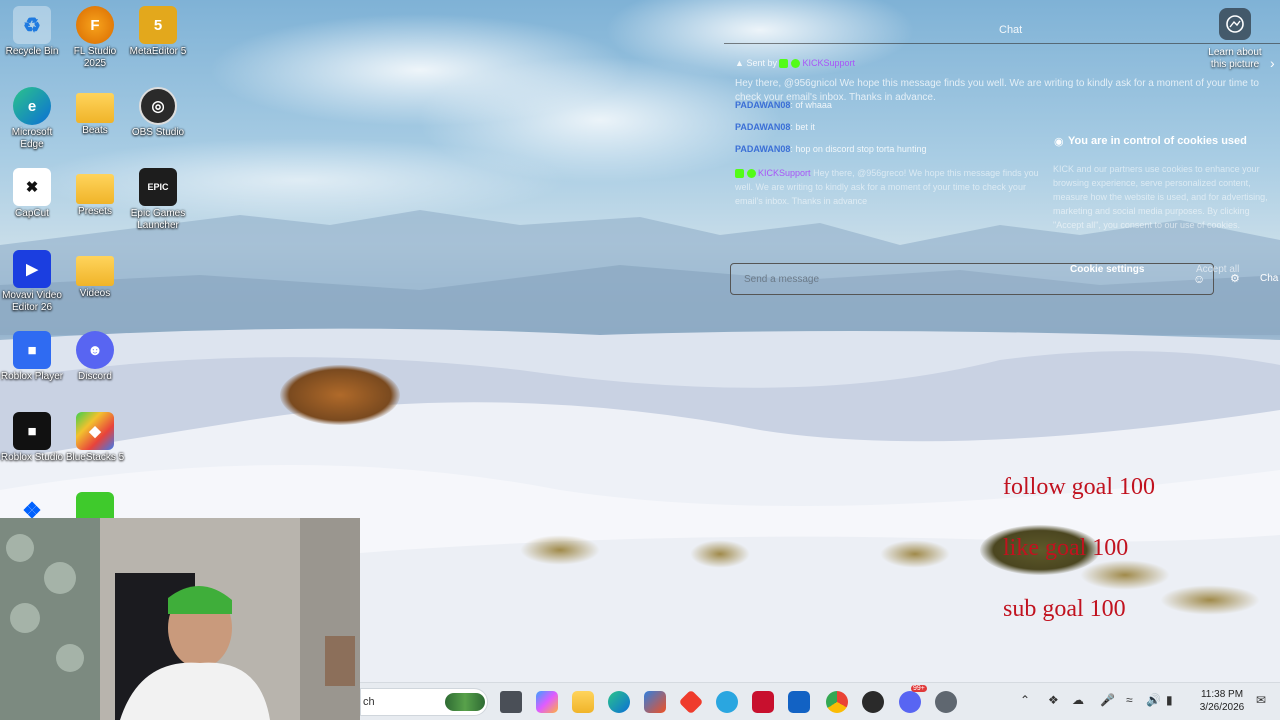 The image size is (1280, 720). What do you see at coordinates (802, 127) in the screenshot?
I see `chat-message-text: : bet it` at bounding box center [802, 127].